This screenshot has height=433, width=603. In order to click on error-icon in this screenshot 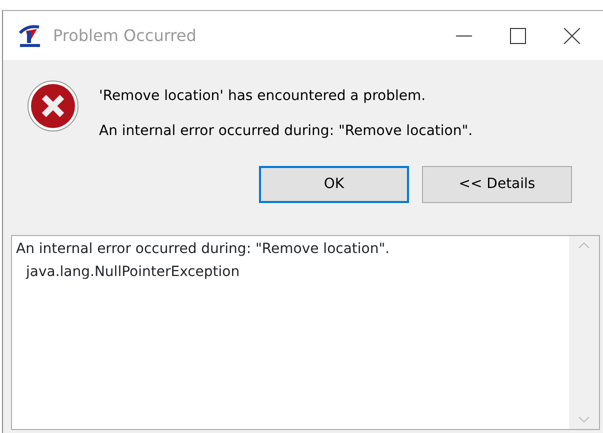, I will do `click(53, 106)`.